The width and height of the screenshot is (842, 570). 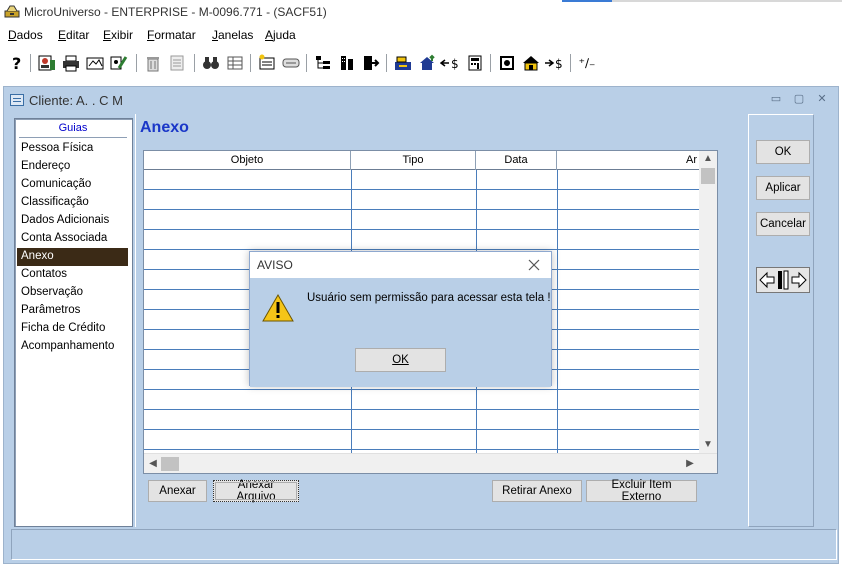 What do you see at coordinates (278, 307) in the screenshot?
I see `warning-icon` at bounding box center [278, 307].